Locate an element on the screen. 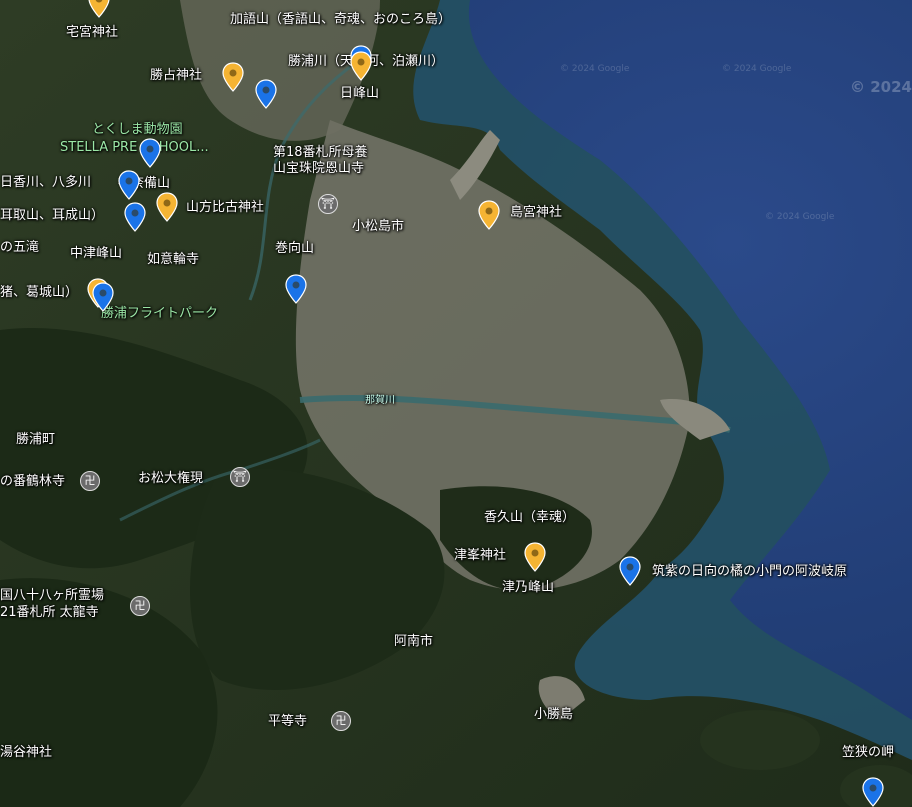  place-label: 勝浦町 is located at coordinates (35, 440).